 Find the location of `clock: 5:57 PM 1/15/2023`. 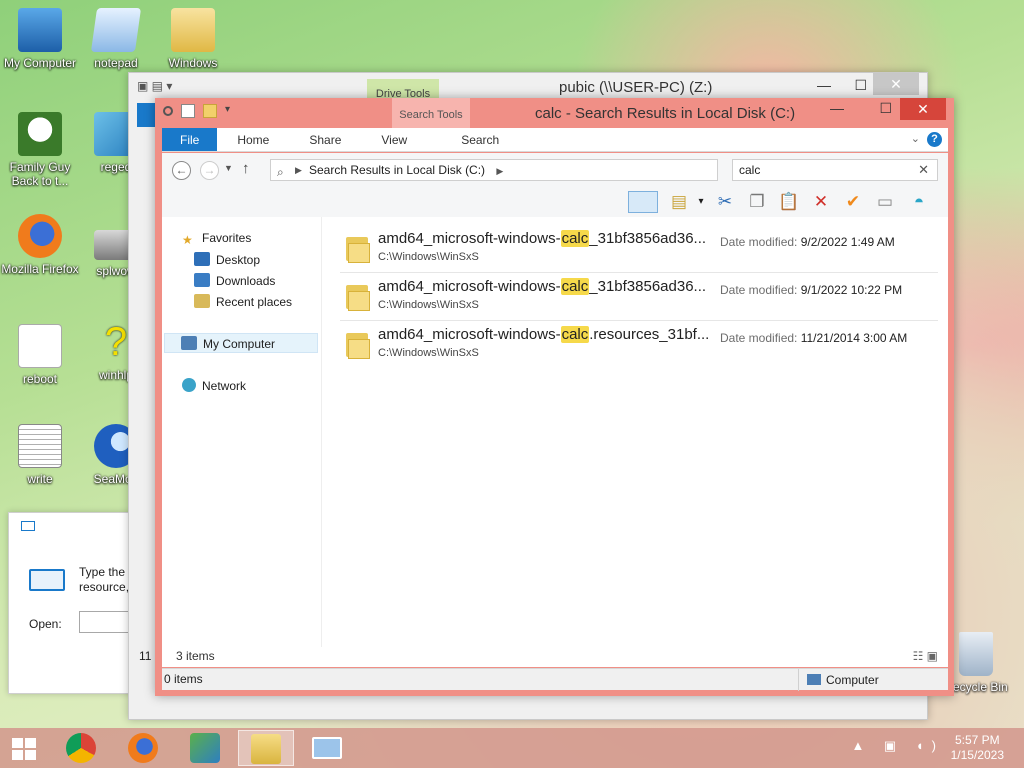

clock: 5:57 PM 1/15/2023 is located at coordinates (977, 748).